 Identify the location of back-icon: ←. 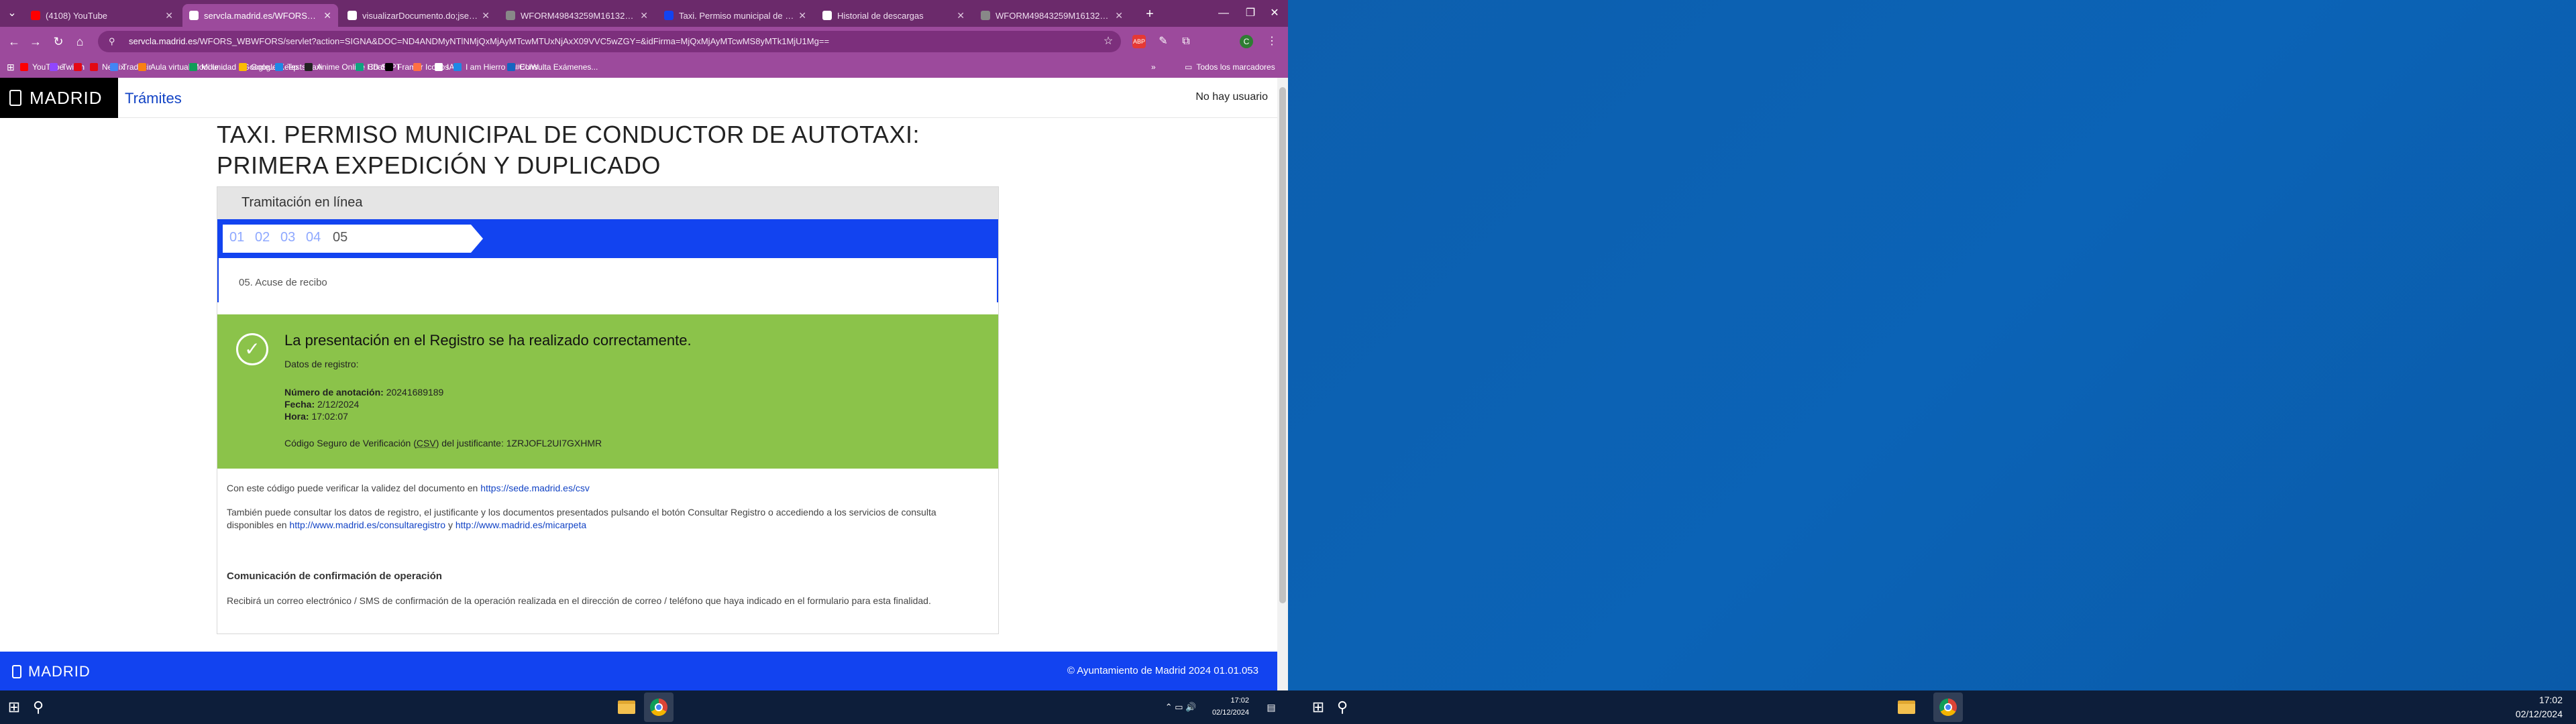
(14, 41).